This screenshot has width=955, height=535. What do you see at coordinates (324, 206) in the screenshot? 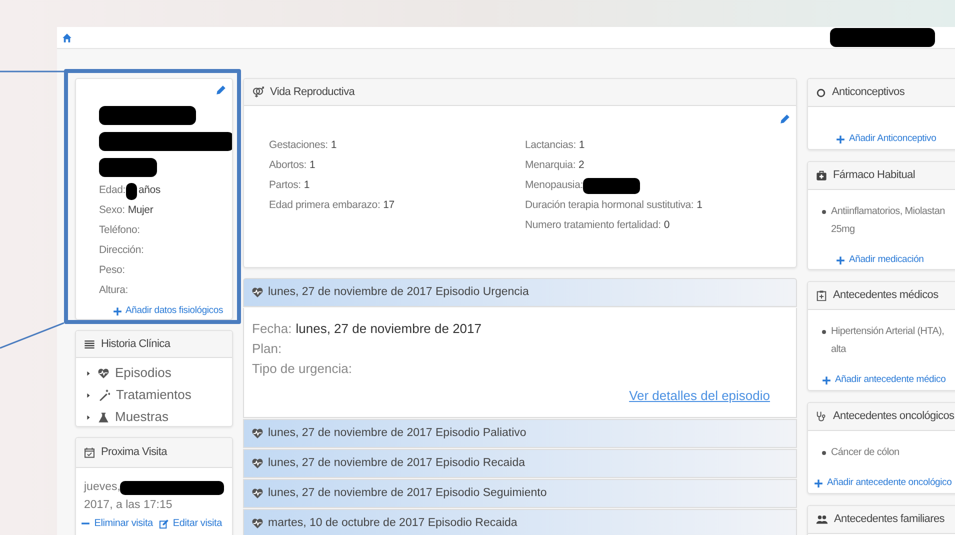
I see `stat-label: Edad primera embarazo:` at bounding box center [324, 206].